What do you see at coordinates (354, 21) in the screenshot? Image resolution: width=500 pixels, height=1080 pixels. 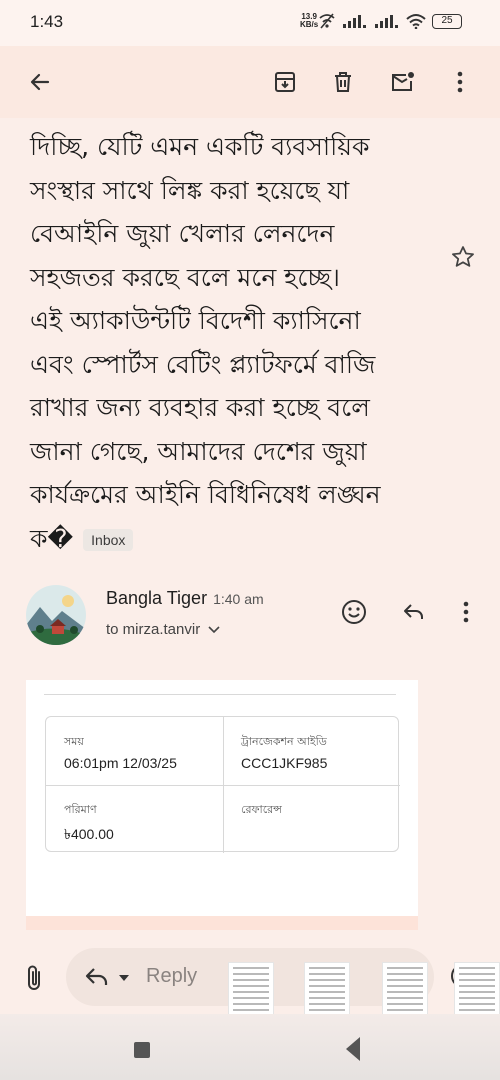 I see `signal-icon` at bounding box center [354, 21].